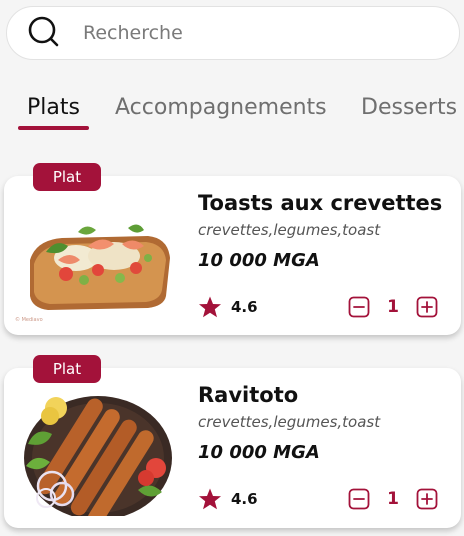 This screenshot has width=464, height=536. I want to click on product-name: Ravitoto, so click(248, 395).